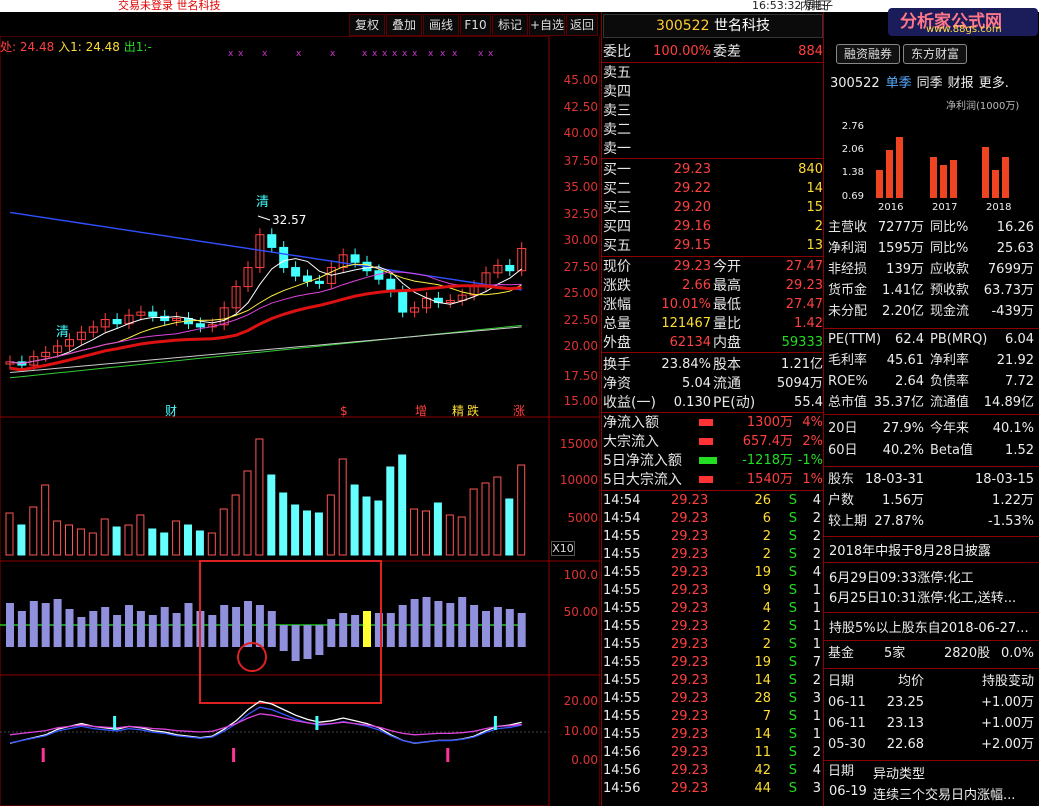 Image resolution: width=1039 pixels, height=806 pixels. Describe the element at coordinates (344, 411) in the screenshot. I see `event-label: $` at that location.